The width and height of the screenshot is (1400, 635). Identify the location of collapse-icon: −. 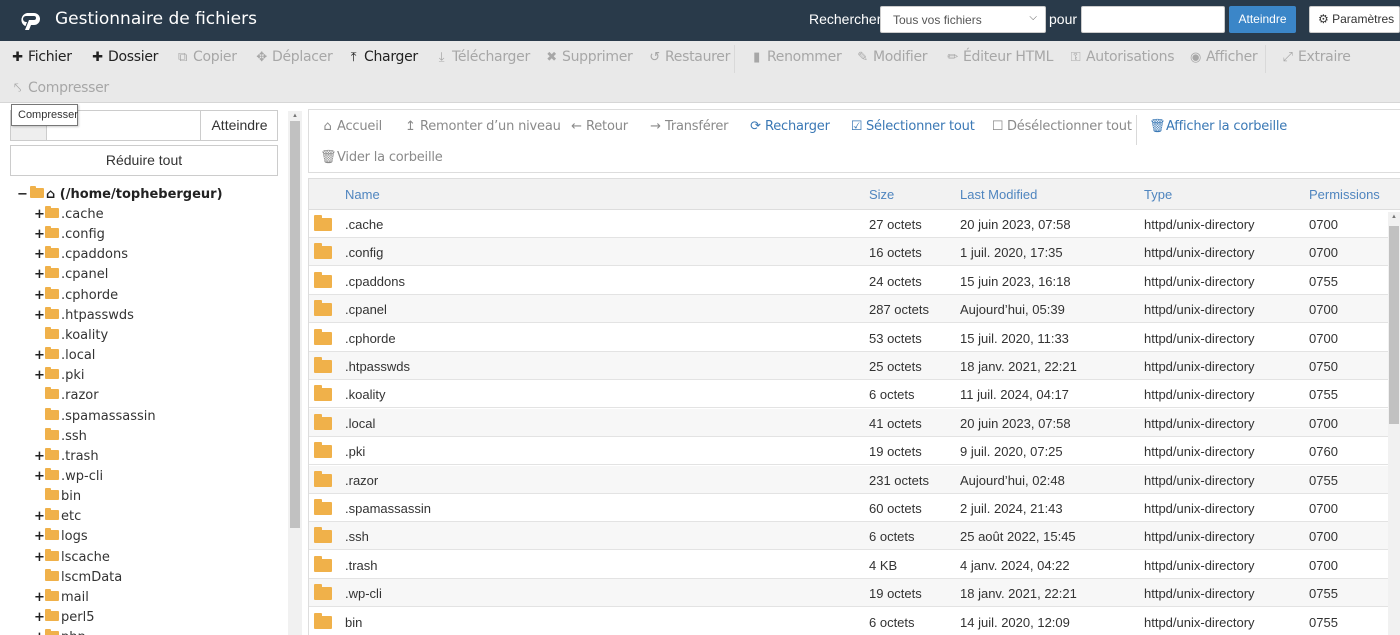
(22, 194).